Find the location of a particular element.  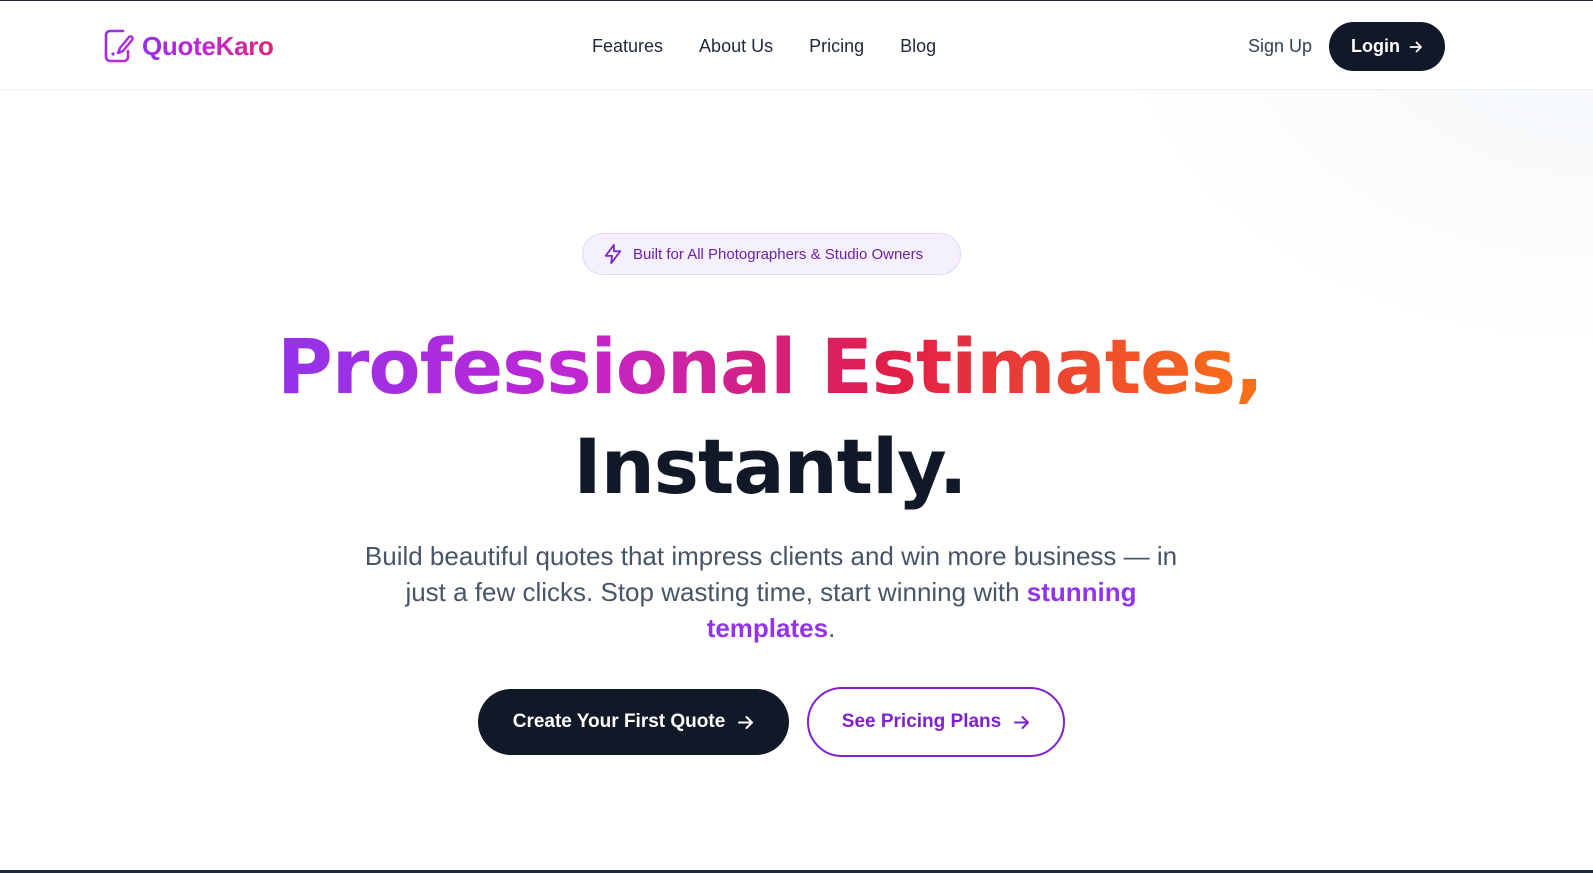

sign-up-link: Sign Up is located at coordinates (1280, 46).